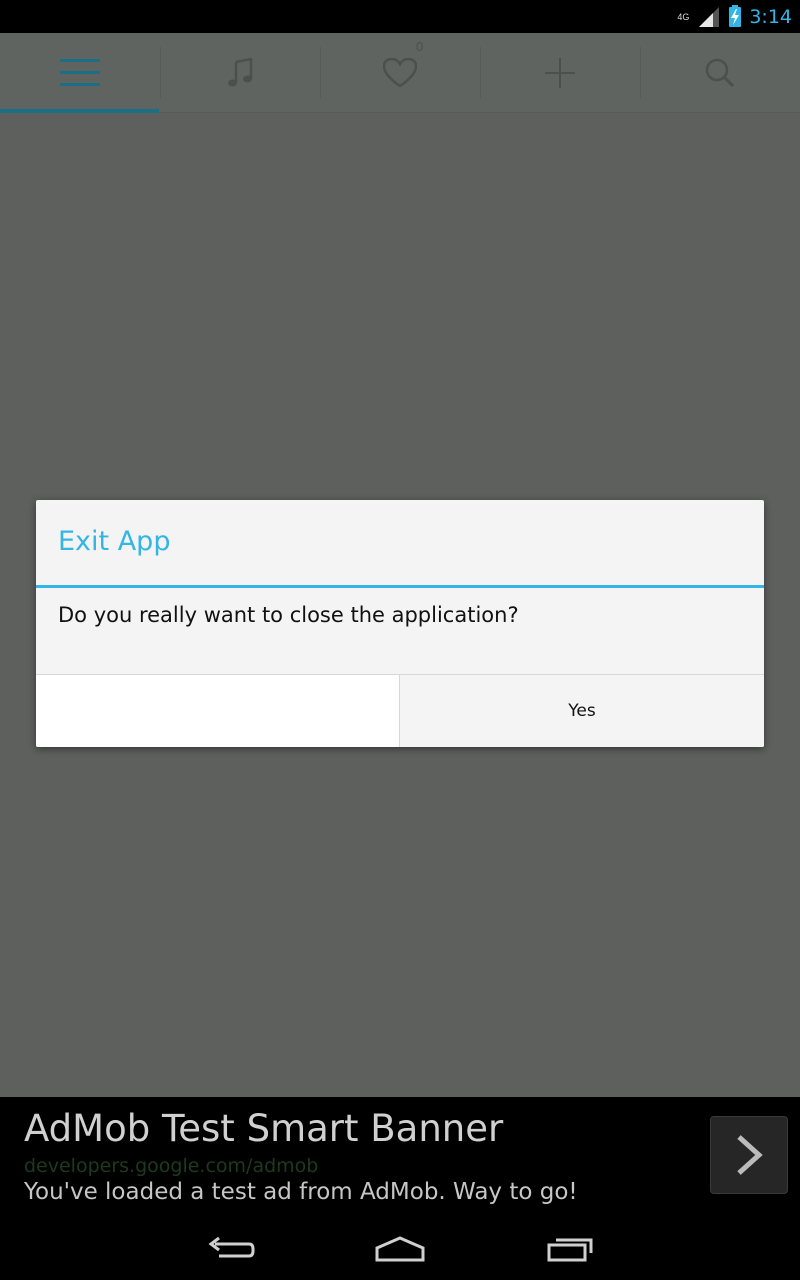 This screenshot has width=800, height=1280. I want to click on tab-search, so click(720, 73).